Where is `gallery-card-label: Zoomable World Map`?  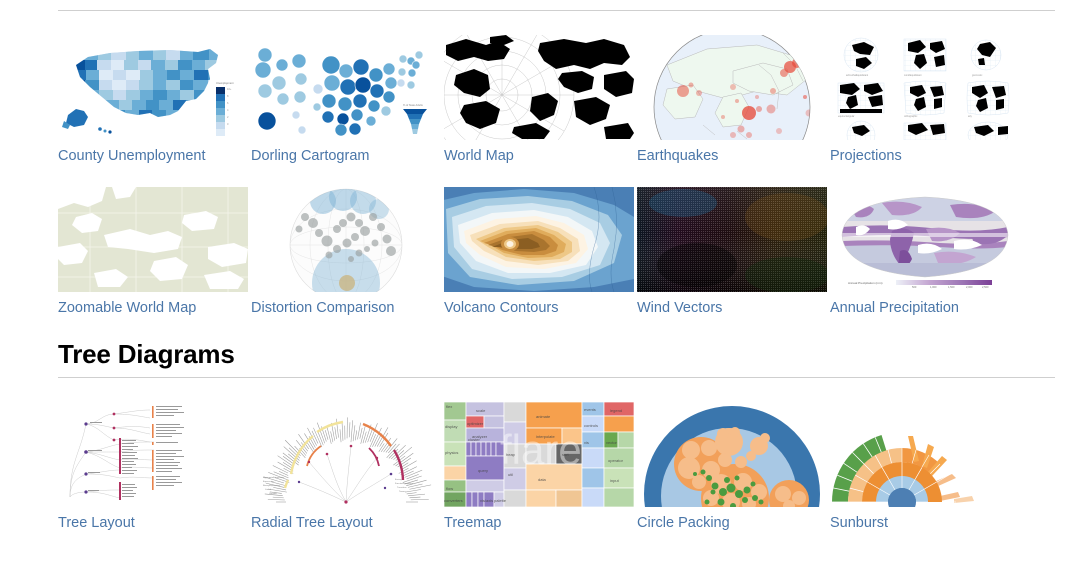
gallery-card-label: Zoomable World Map is located at coordinates (154, 308).